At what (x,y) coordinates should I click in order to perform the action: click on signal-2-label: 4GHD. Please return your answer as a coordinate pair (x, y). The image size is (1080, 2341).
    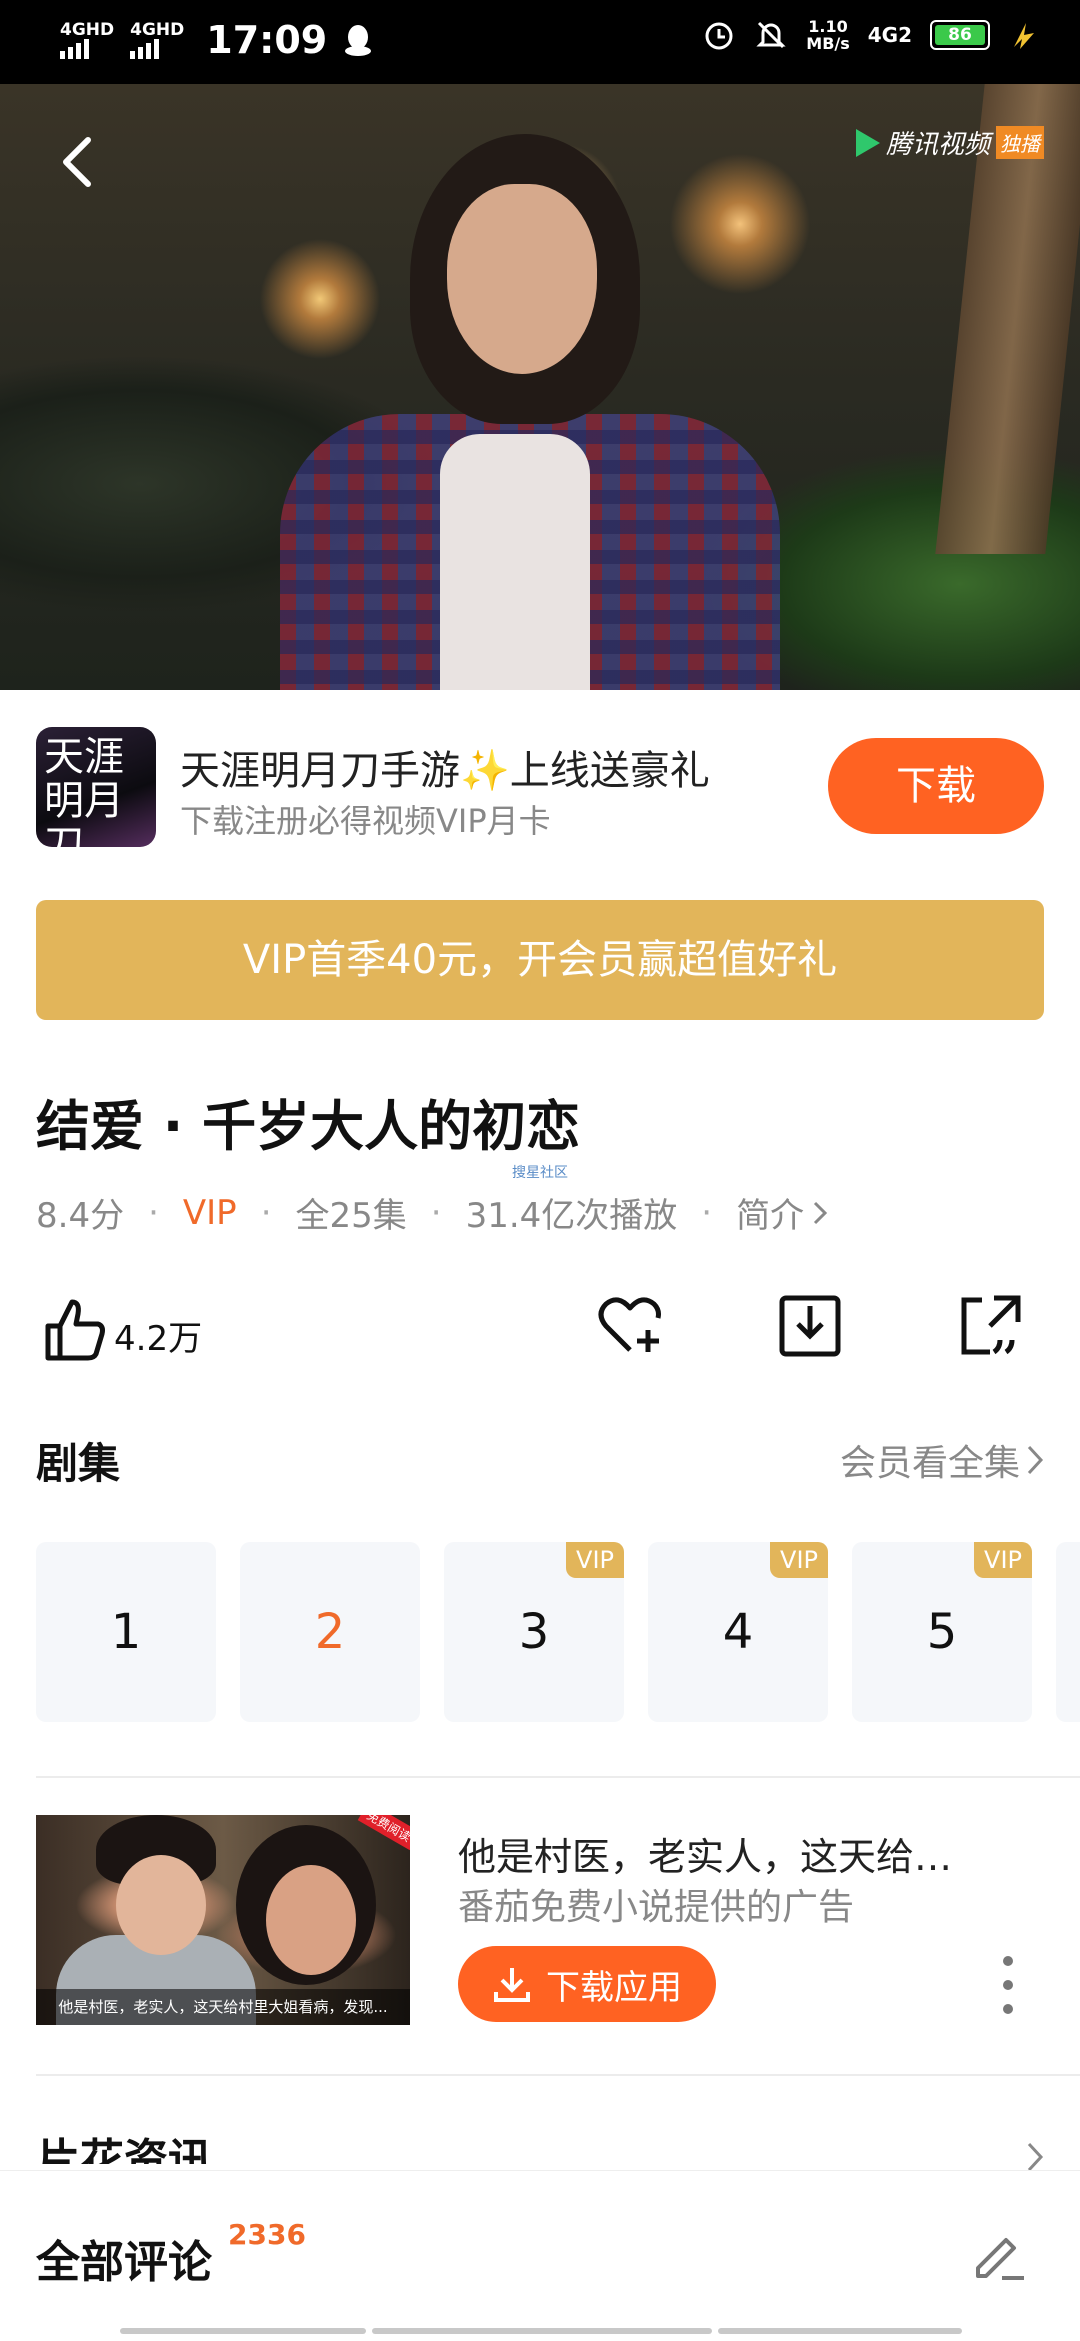
    Looking at the image, I should click on (157, 30).